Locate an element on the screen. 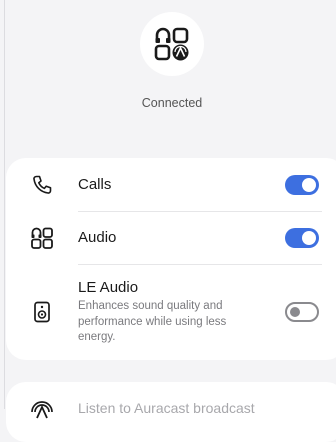 This screenshot has height=442, width=336. audio-toggle is located at coordinates (302, 238).